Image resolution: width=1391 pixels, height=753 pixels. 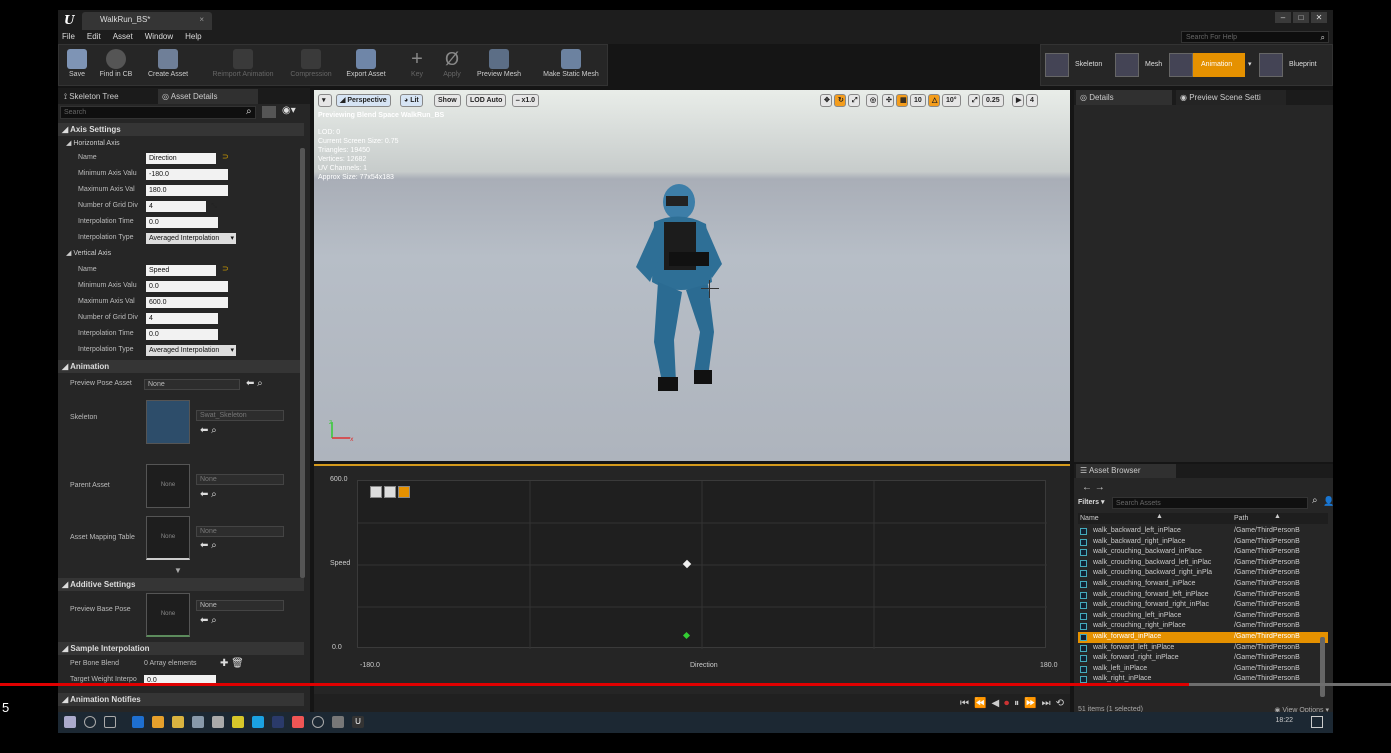 What do you see at coordinates (918, 100) in the screenshot?
I see `grid-snap-value: 10` at bounding box center [918, 100].